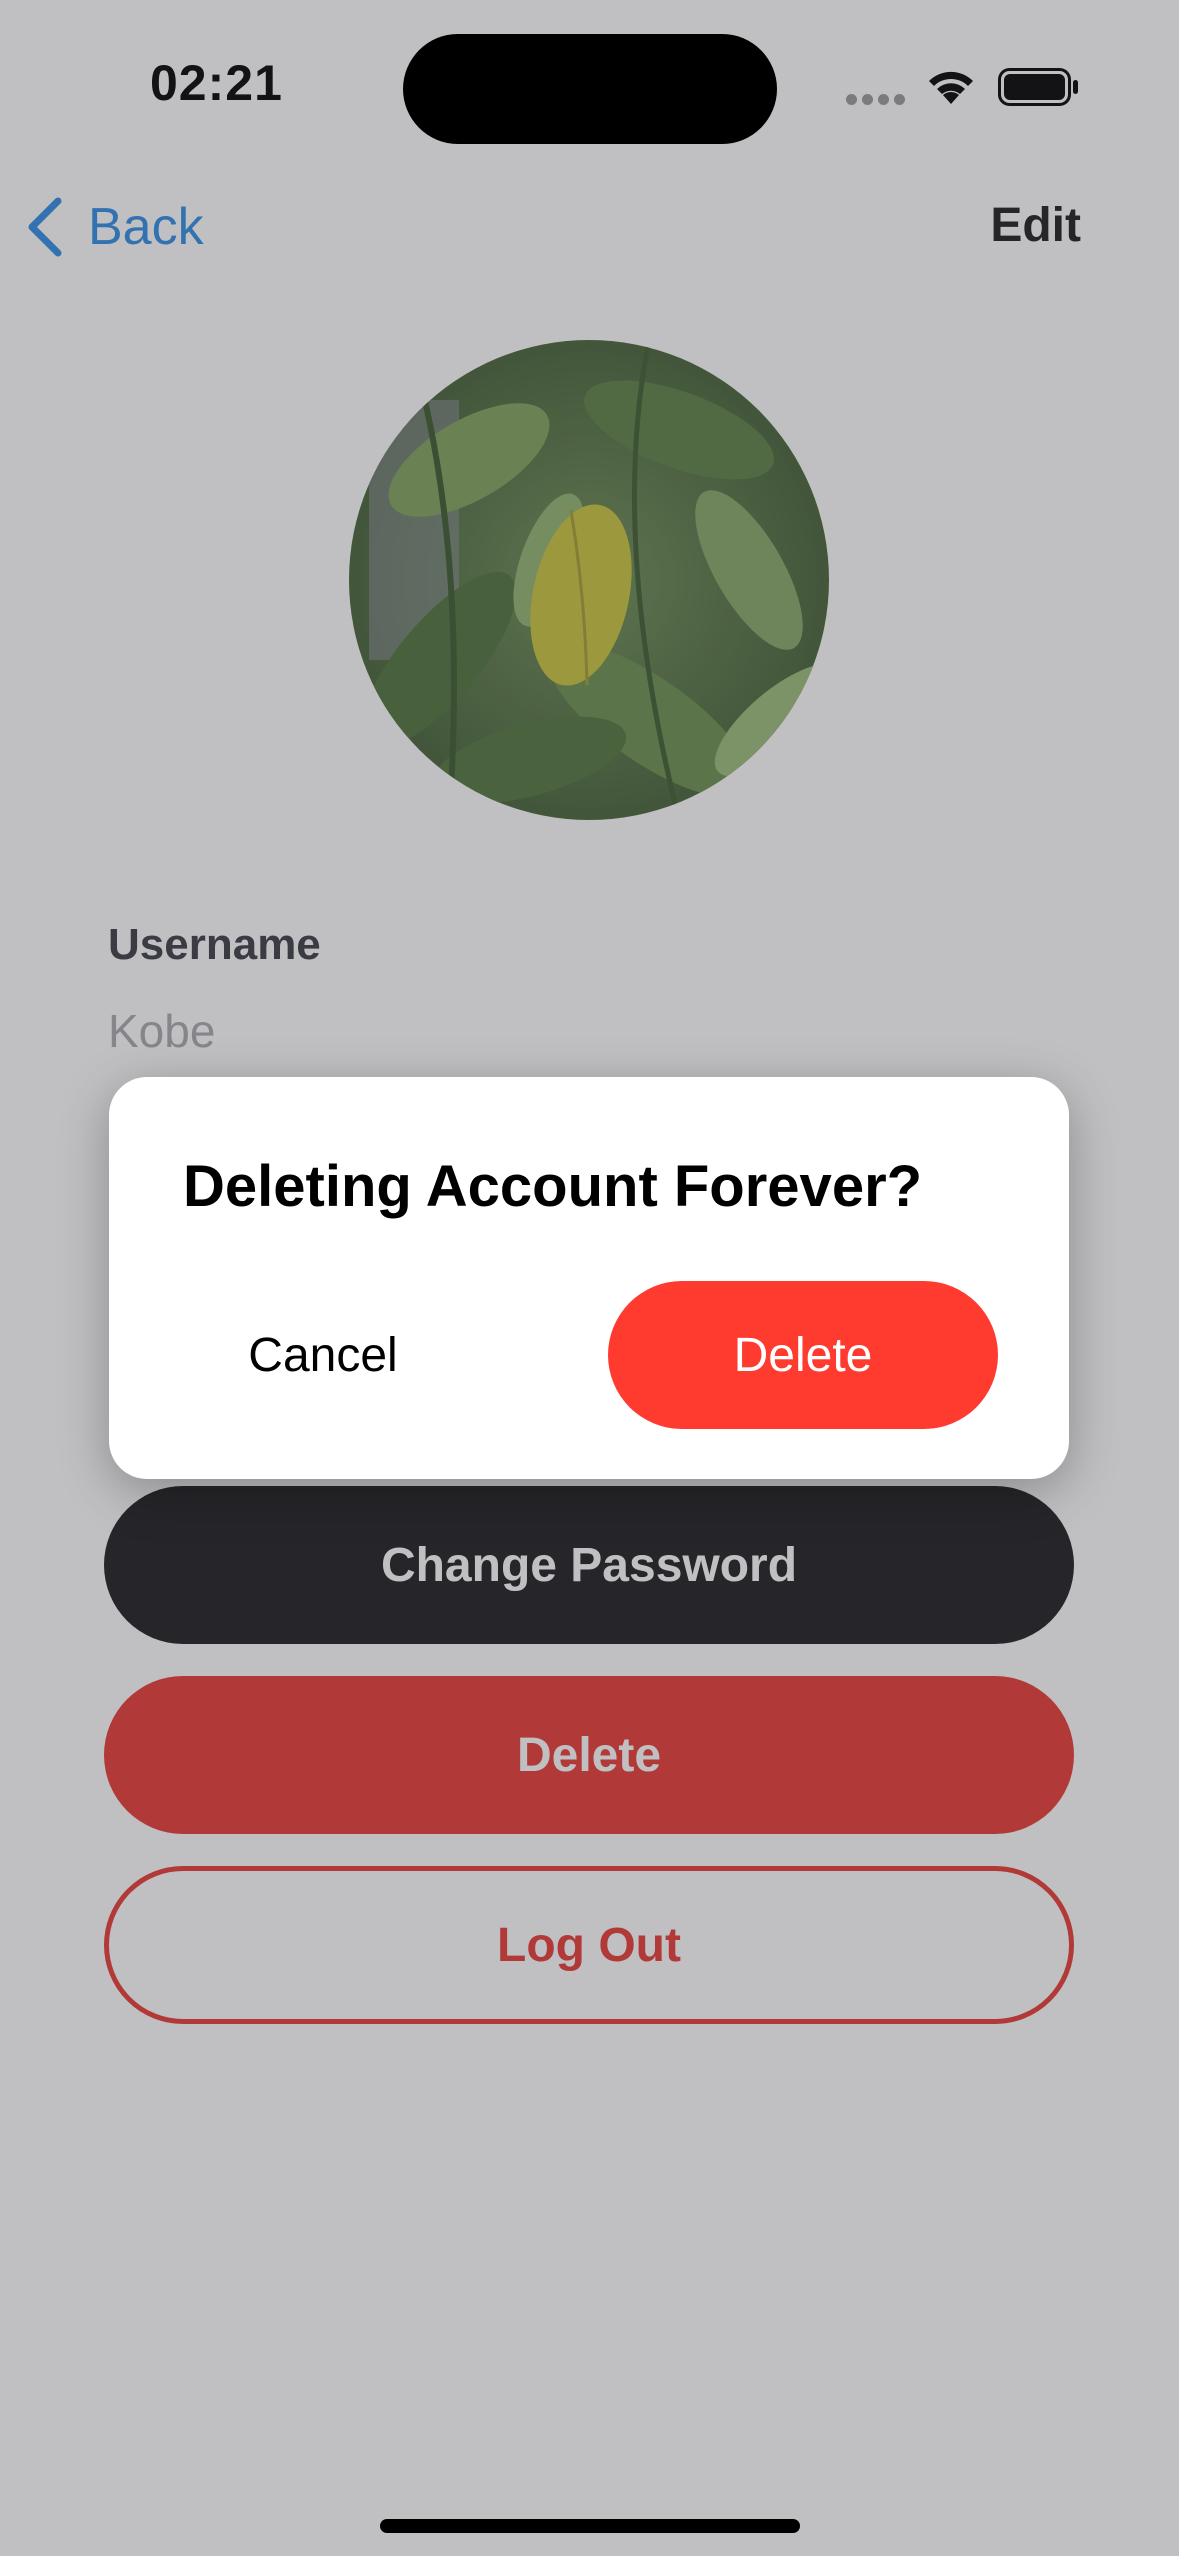  What do you see at coordinates (590, 2526) in the screenshot?
I see `home-indicator` at bounding box center [590, 2526].